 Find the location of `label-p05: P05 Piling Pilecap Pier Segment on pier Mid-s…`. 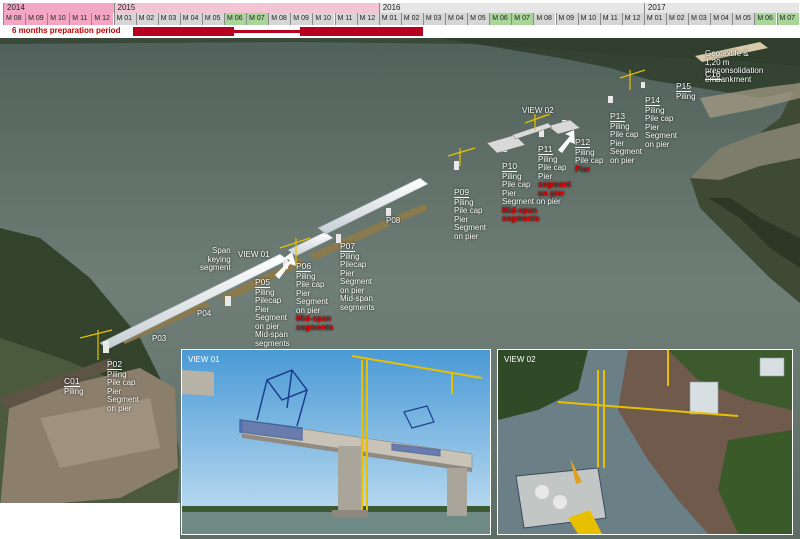

label-p05: P05 Piling Pilecap Pier Segment on pier Mid-s… is located at coordinates (272, 312).